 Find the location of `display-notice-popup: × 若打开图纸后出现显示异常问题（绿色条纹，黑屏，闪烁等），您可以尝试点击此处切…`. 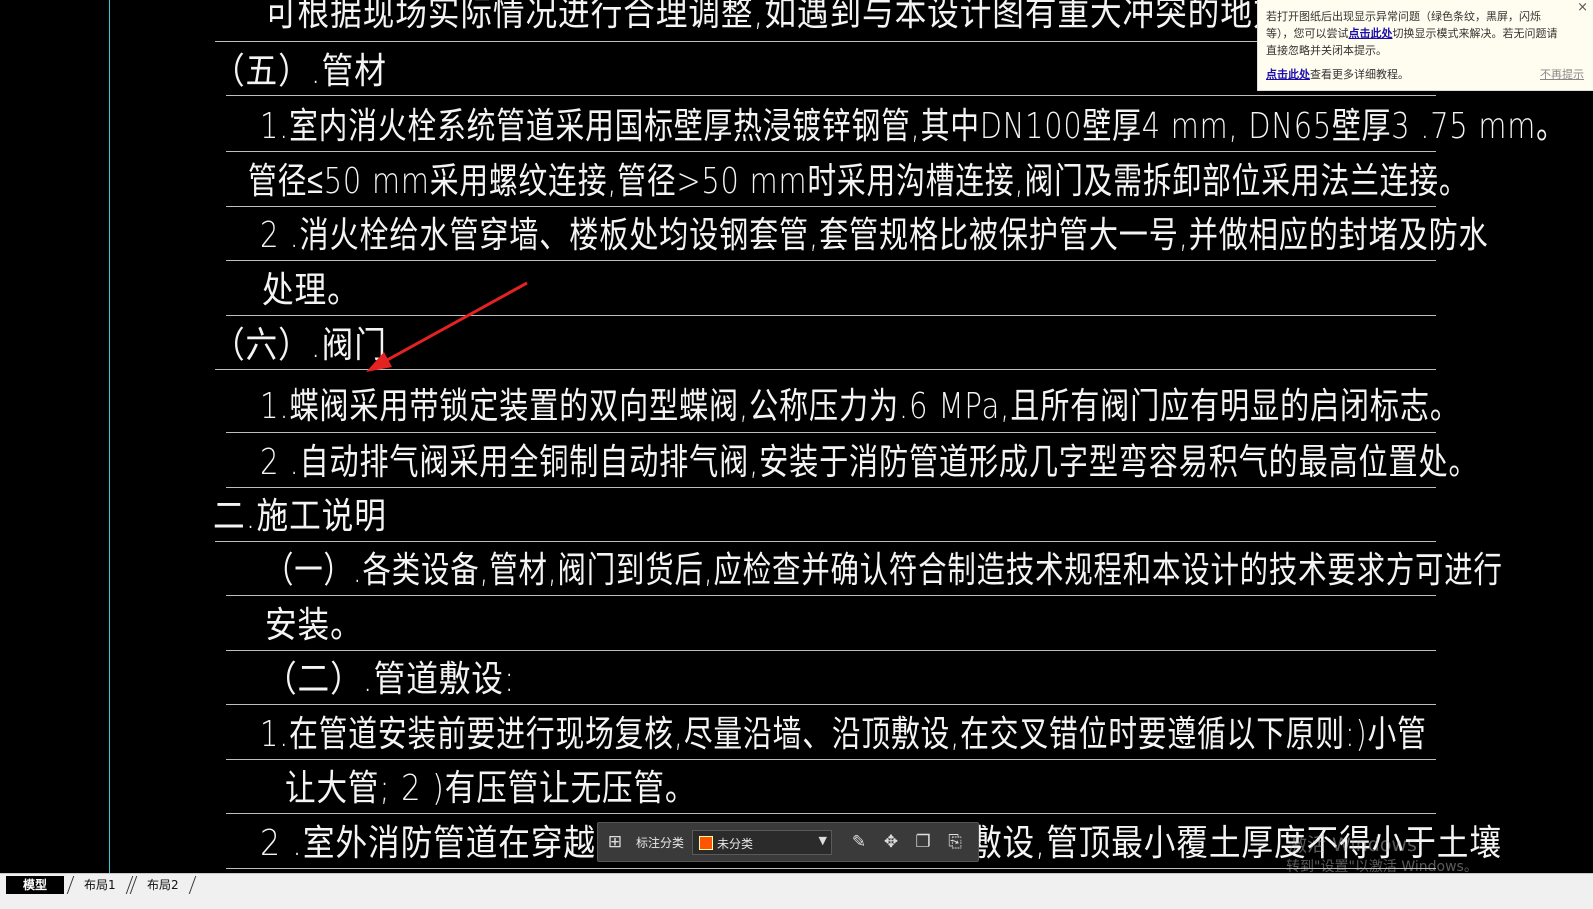

display-notice-popup: × 若打开图纸后出现显示异常问题（绿色条纹，黑屏，闪烁等），您可以尝试点击此处切… is located at coordinates (1425, 45).